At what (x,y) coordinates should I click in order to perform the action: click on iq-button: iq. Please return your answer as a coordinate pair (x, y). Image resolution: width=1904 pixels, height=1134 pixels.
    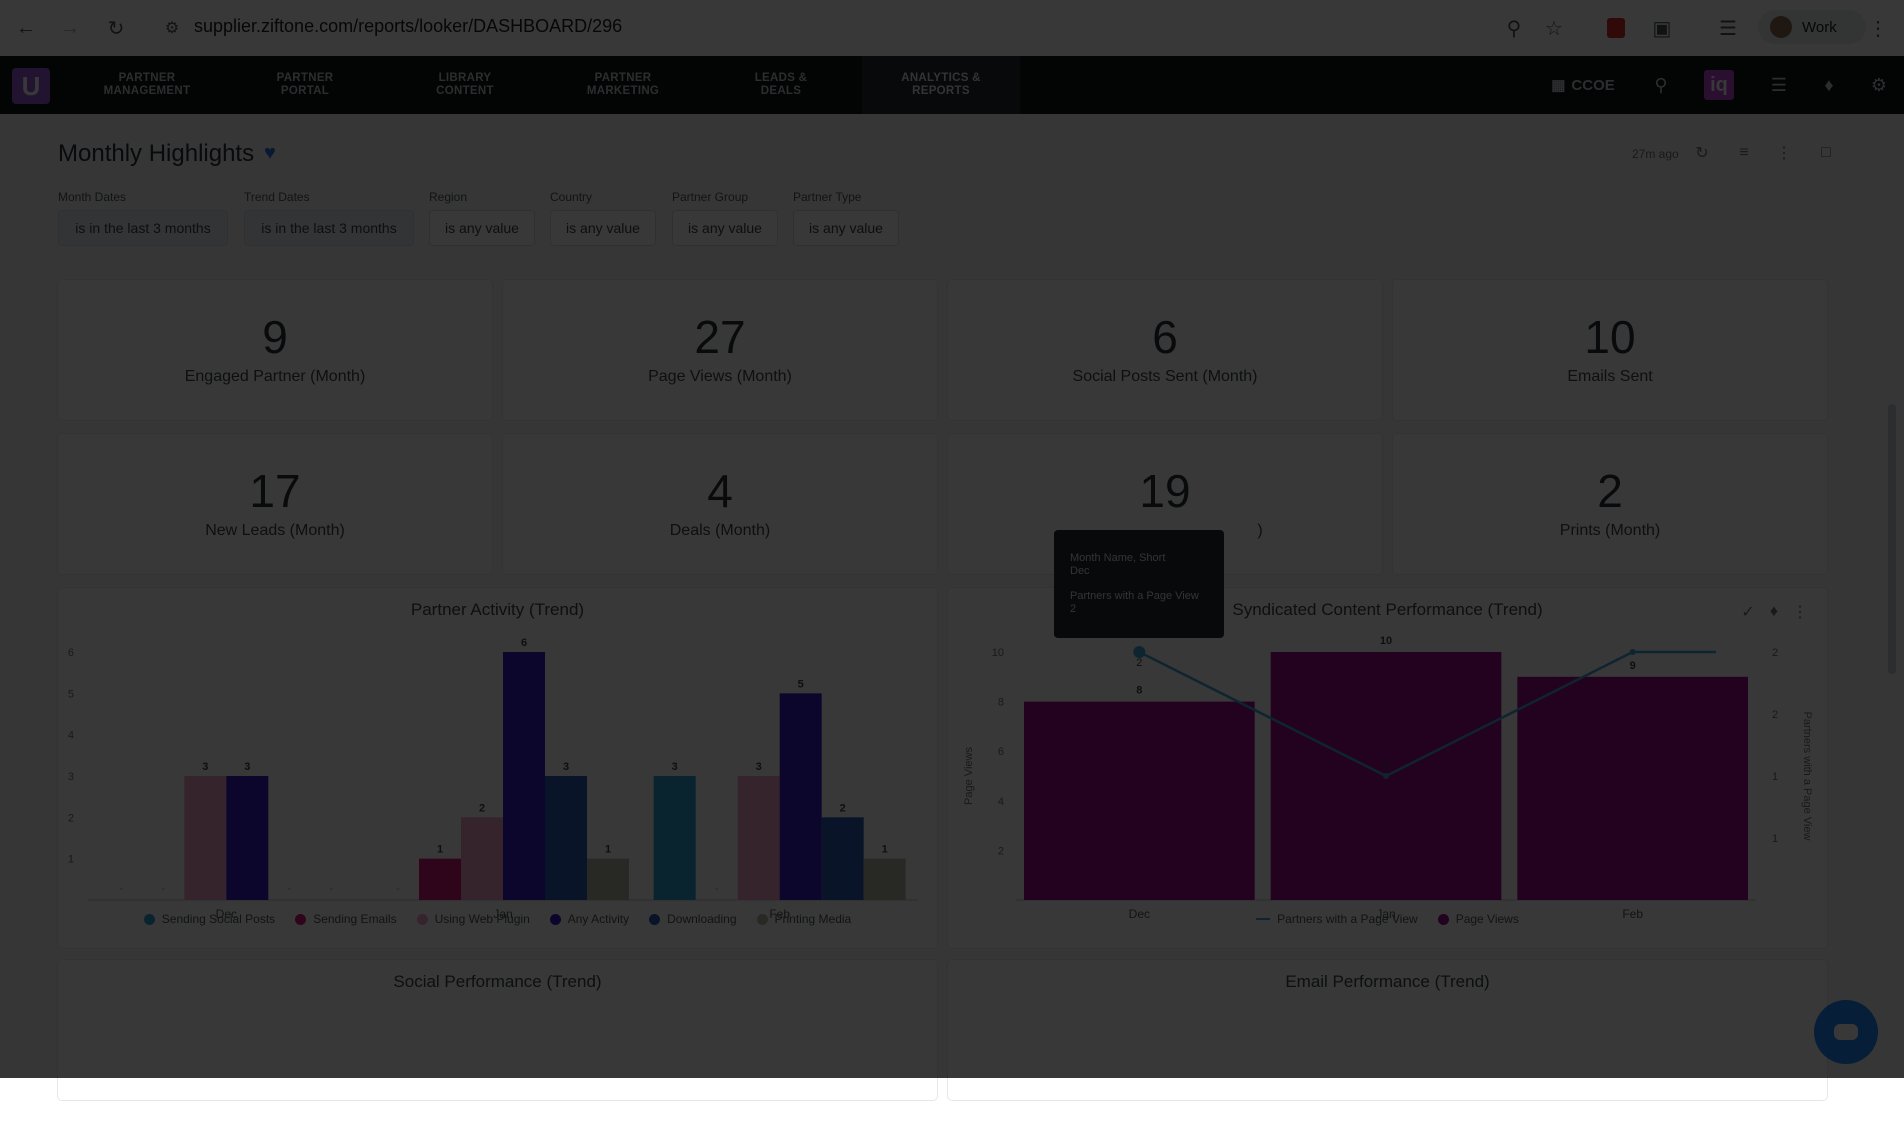
    Looking at the image, I should click on (1719, 85).